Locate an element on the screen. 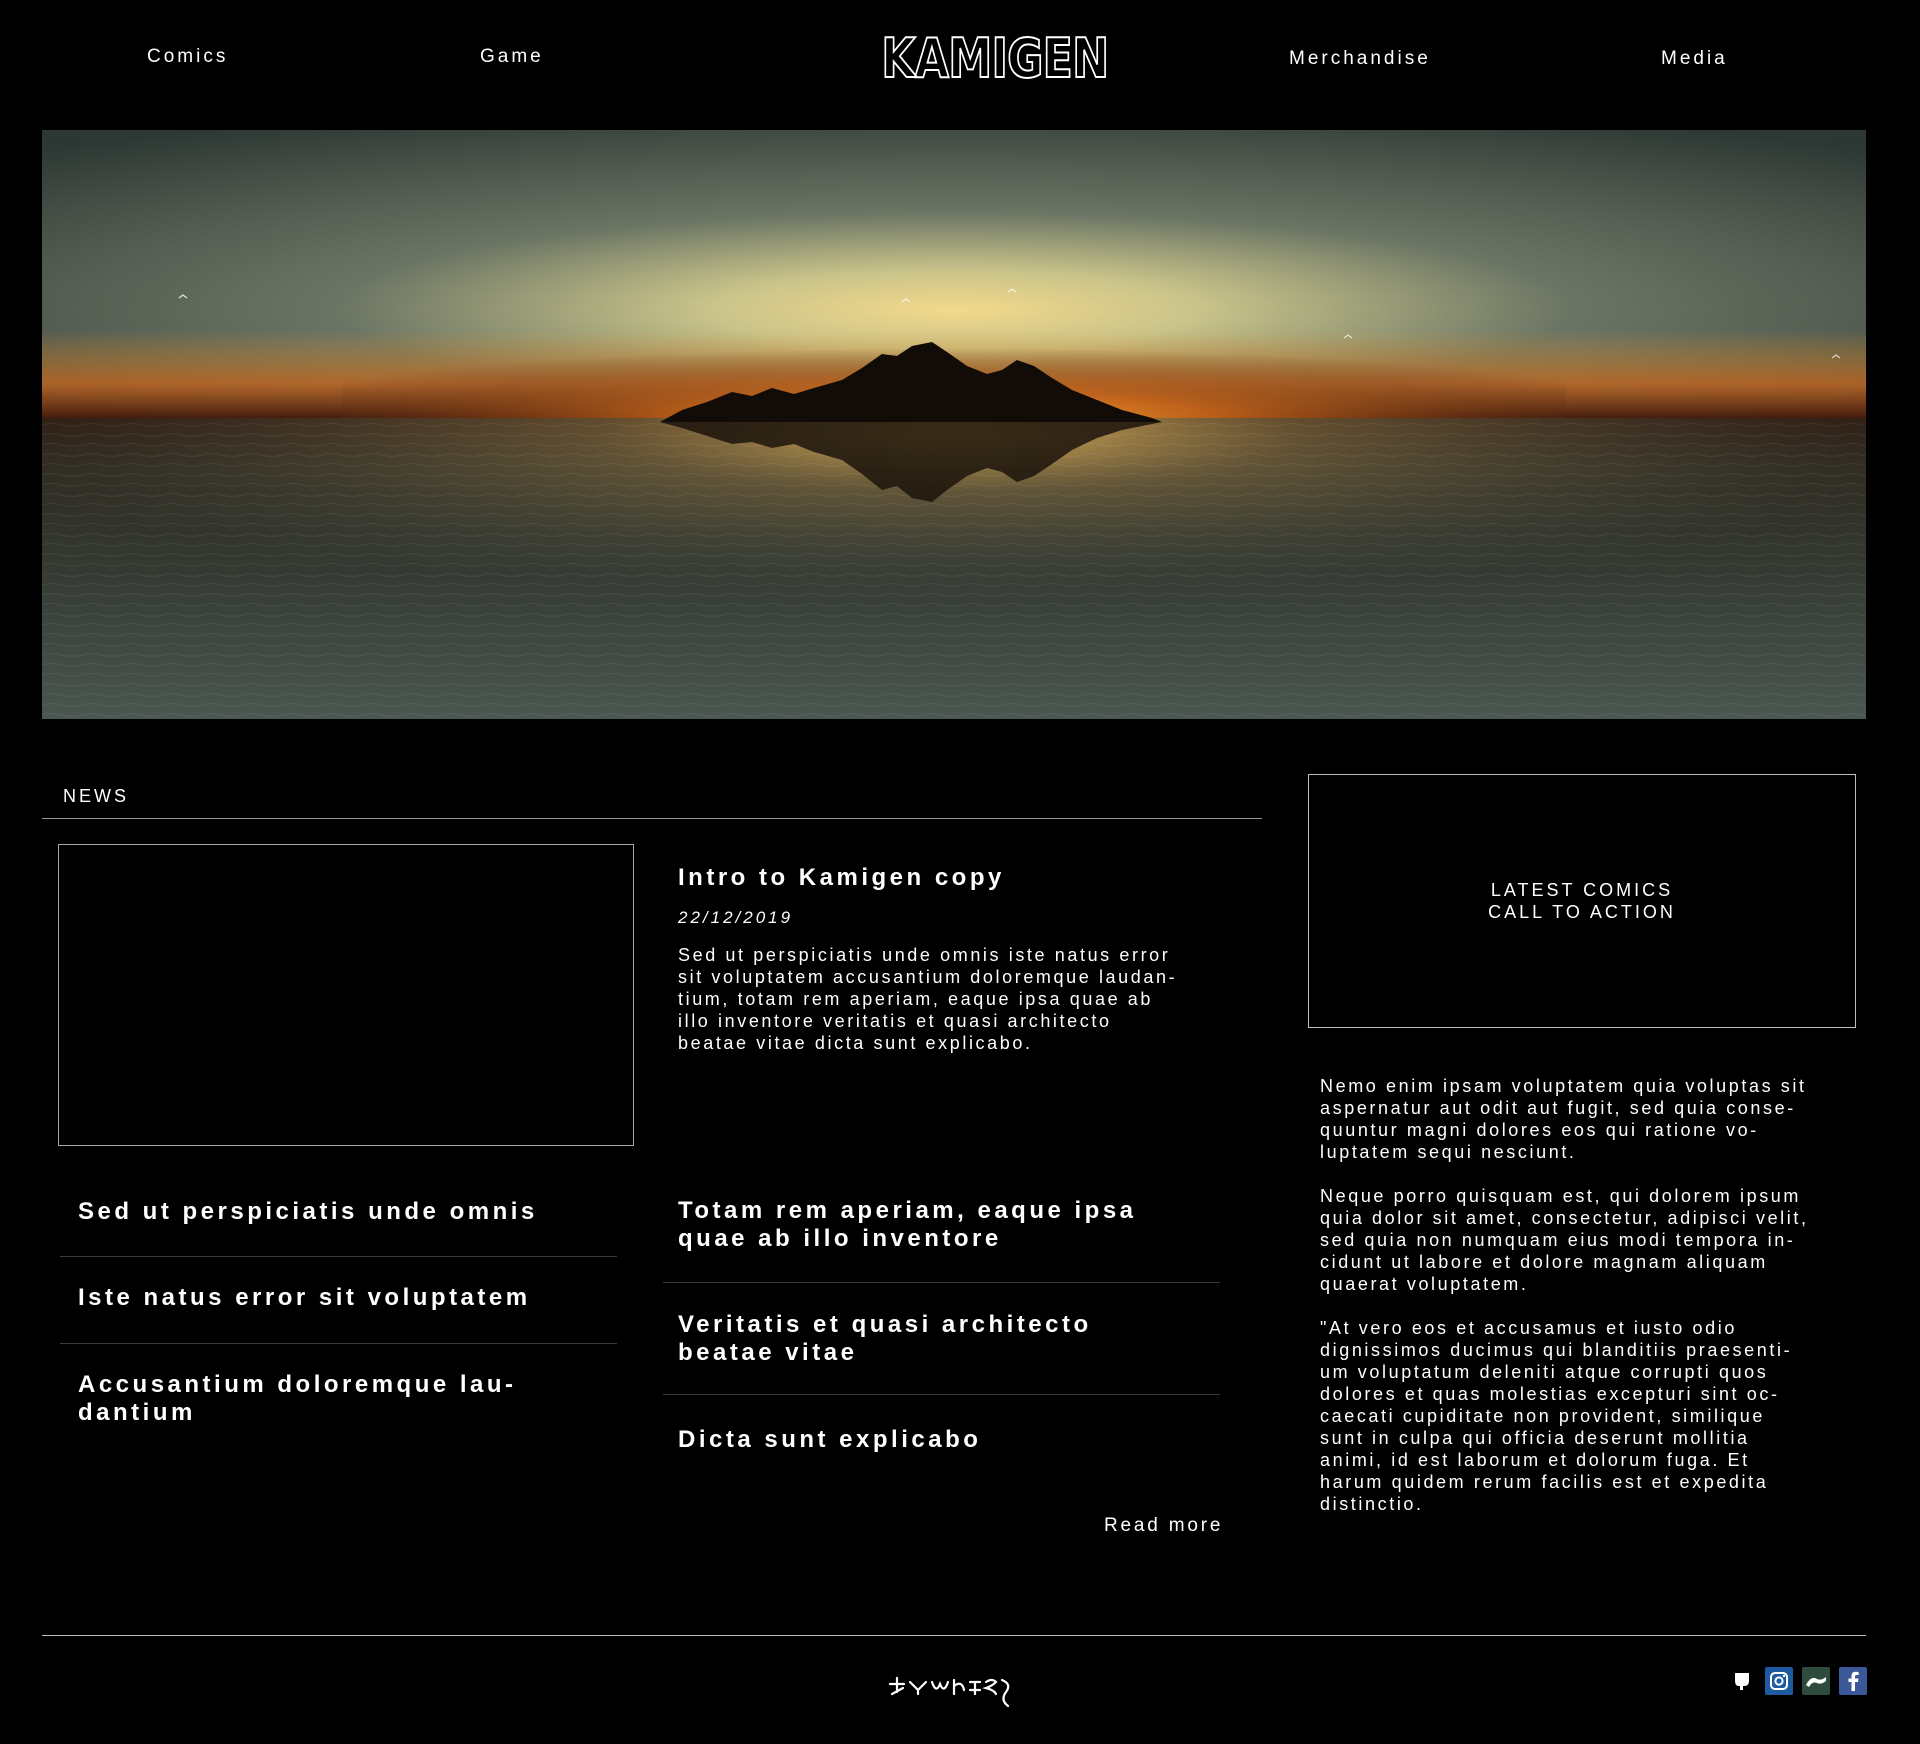 The image size is (1920, 1744). news-feature-title: Intro to Kamigen copy is located at coordinates (841, 878).